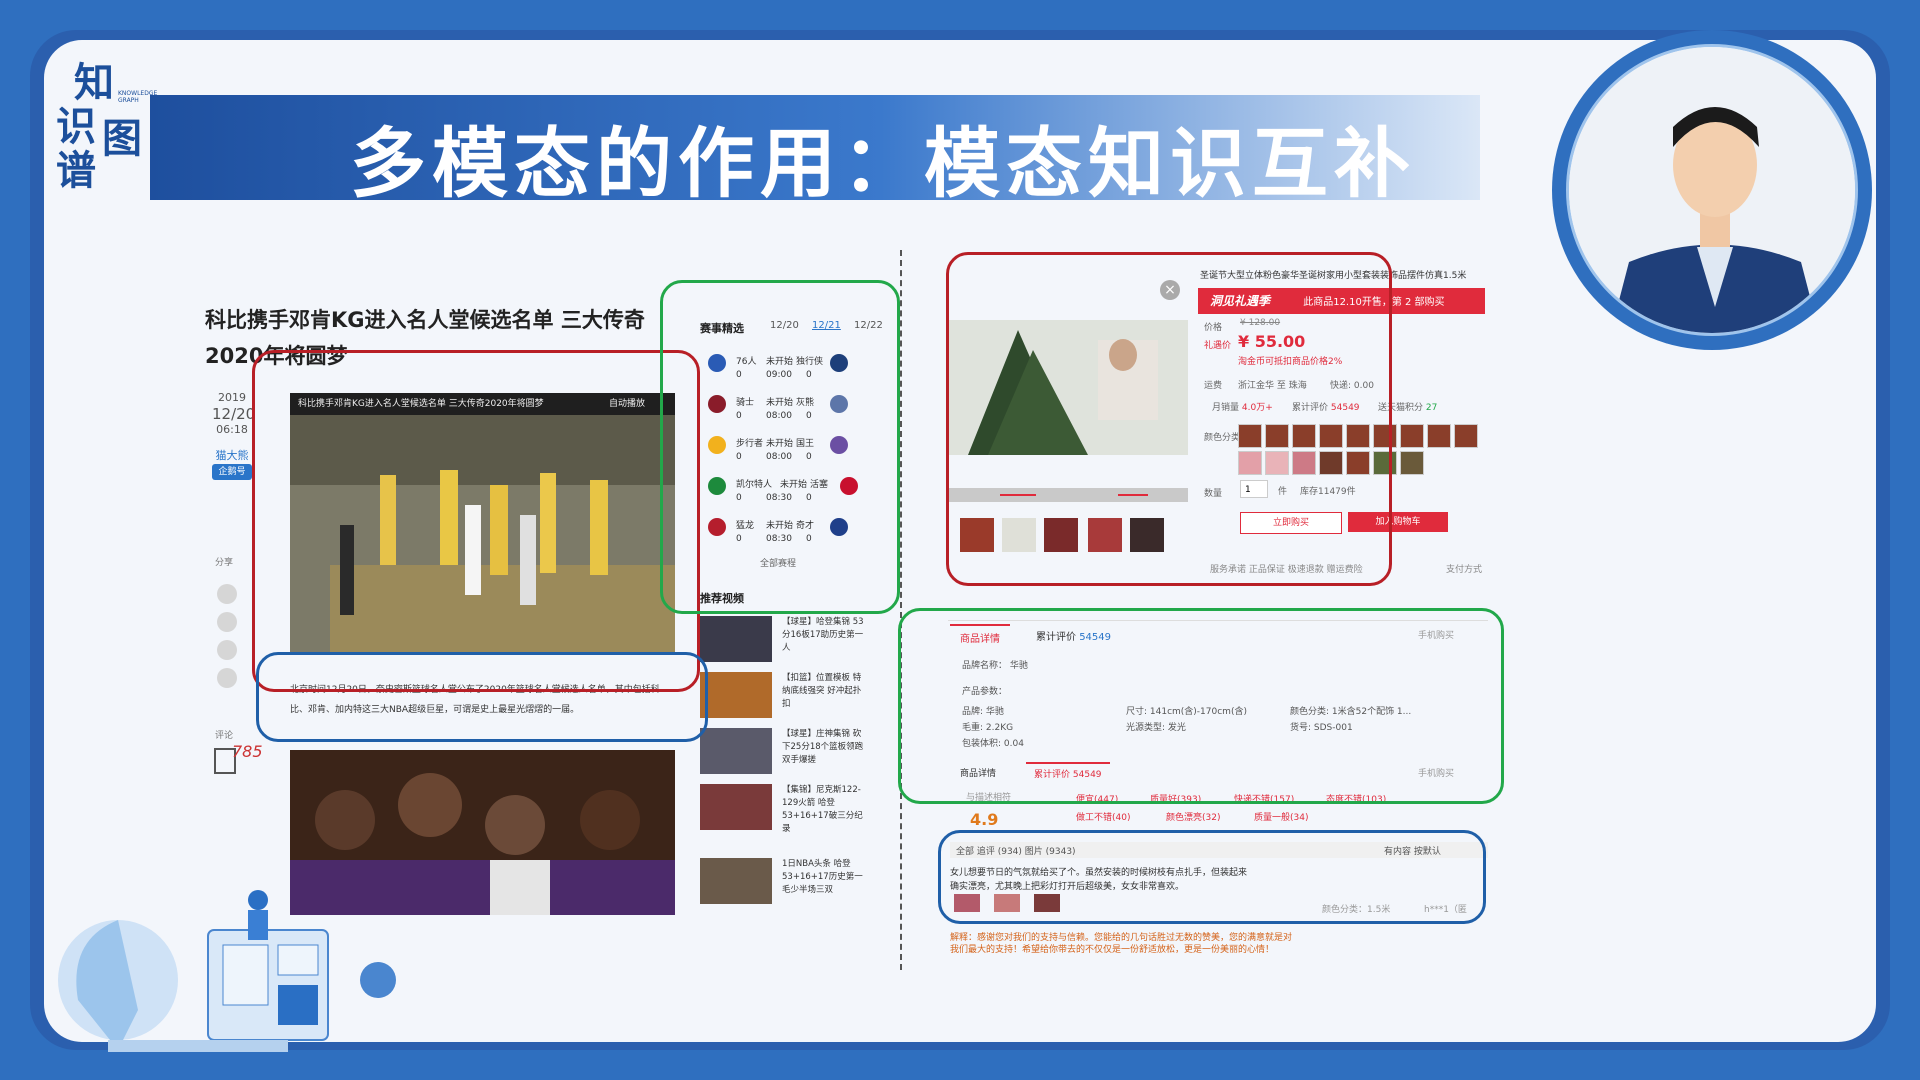 The image size is (1920, 1080). I want to click on share-qzone-icon, so click(227, 650).